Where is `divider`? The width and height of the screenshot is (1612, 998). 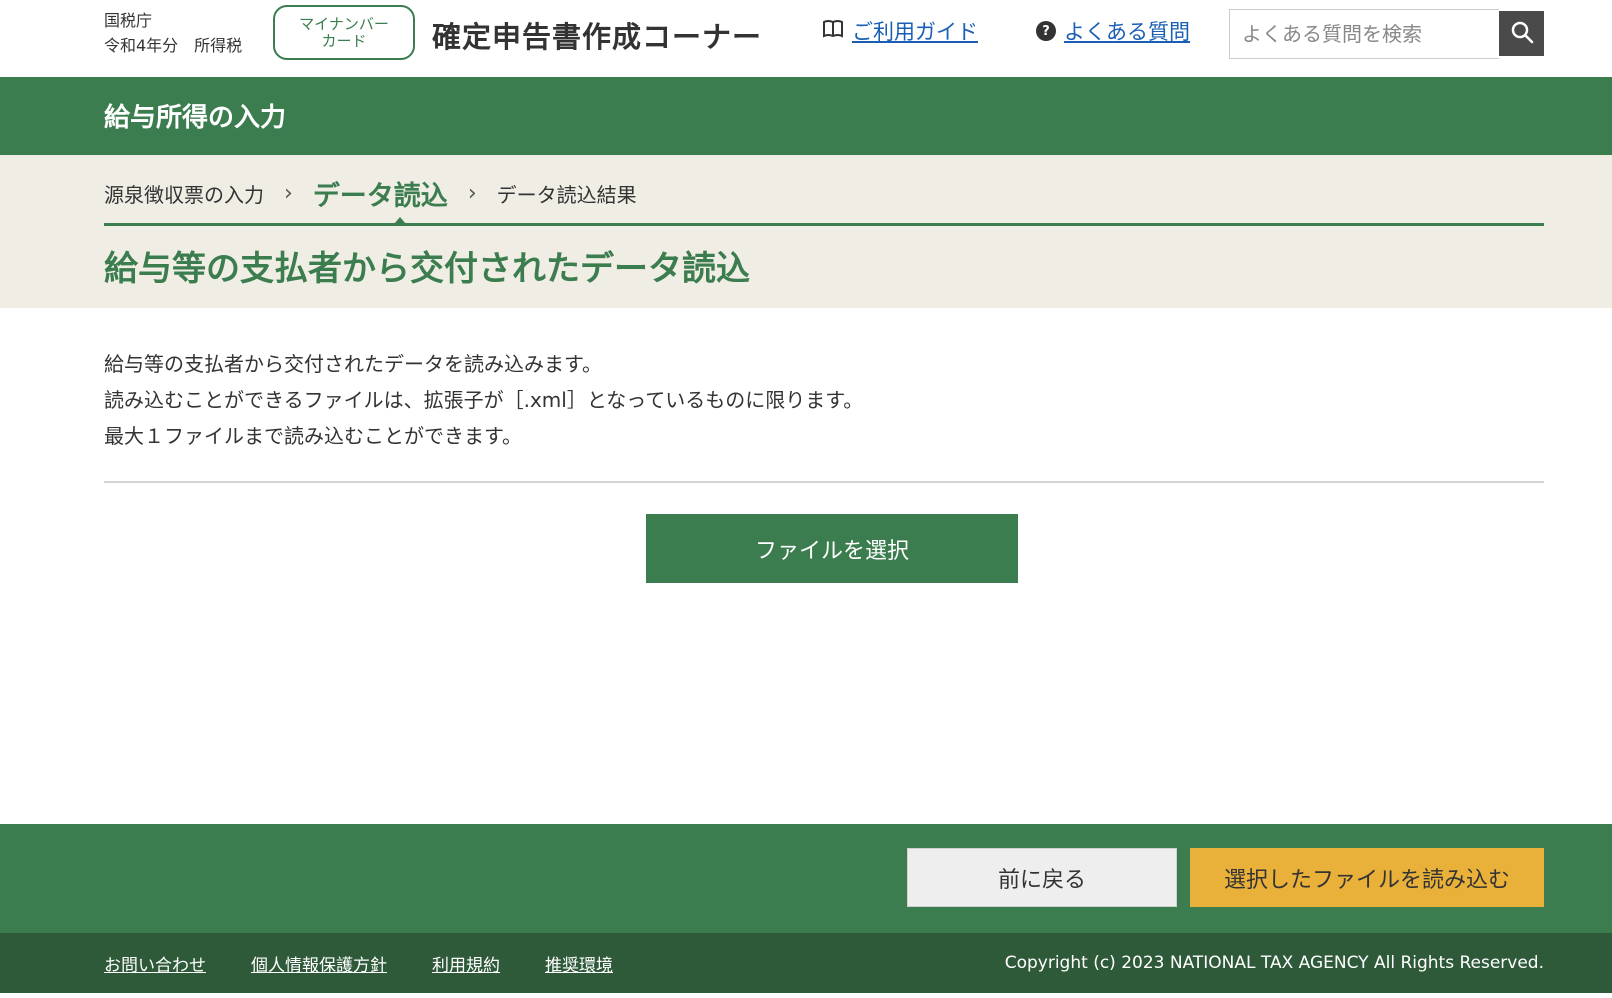 divider is located at coordinates (824, 482).